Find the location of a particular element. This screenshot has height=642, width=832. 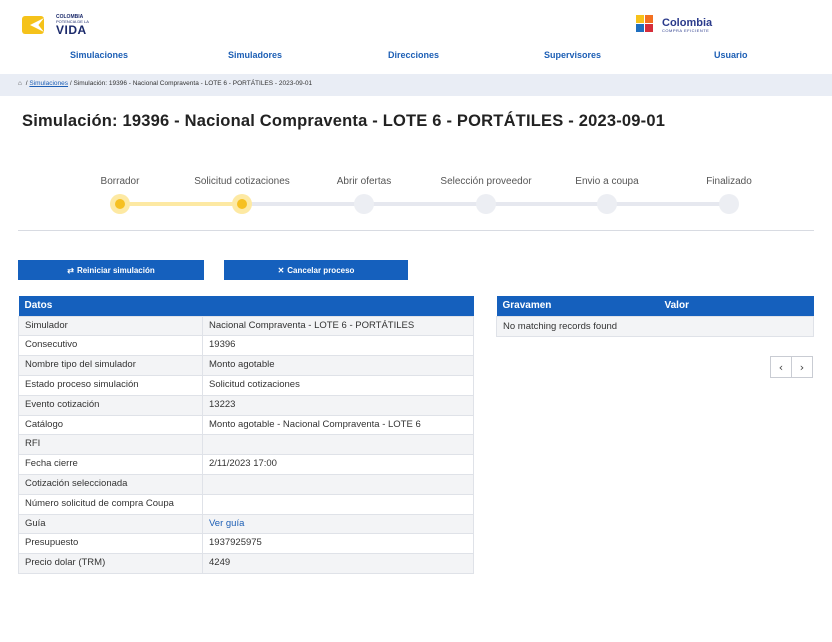

step-dot-envio-coupa is located at coordinates (607, 204).